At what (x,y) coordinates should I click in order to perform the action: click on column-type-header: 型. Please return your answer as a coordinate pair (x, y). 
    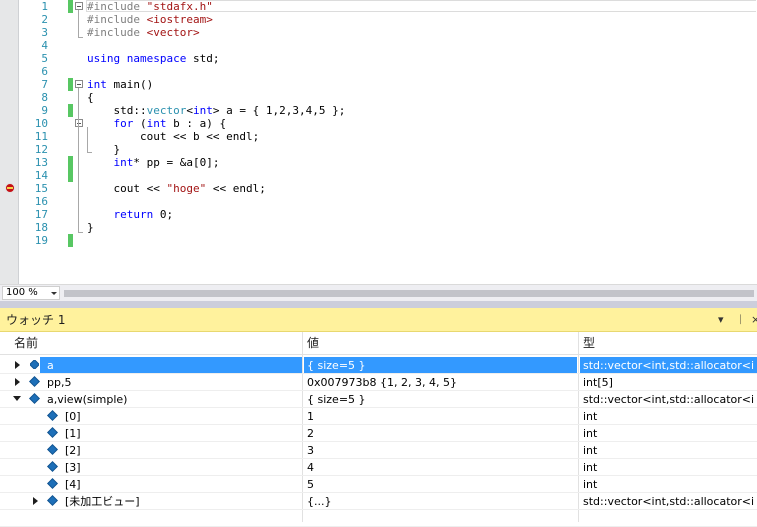
    Looking at the image, I should click on (589, 343).